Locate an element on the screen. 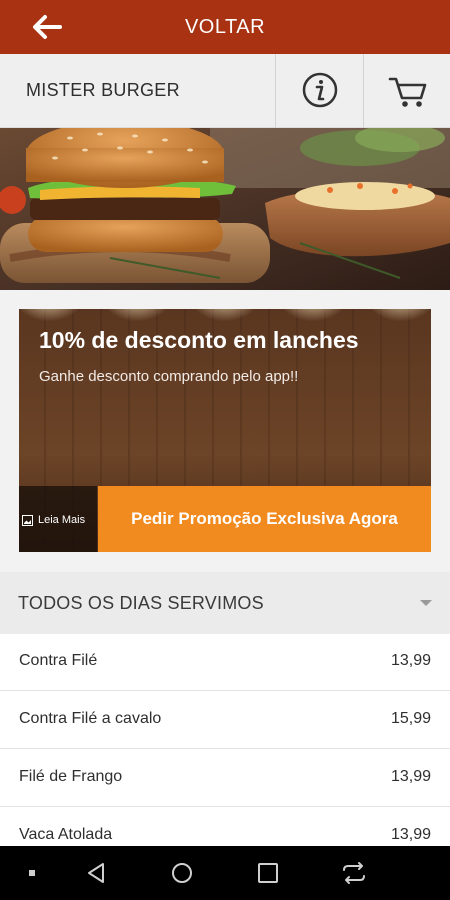 The width and height of the screenshot is (450, 900). item-name: Filé de Frango is located at coordinates (71, 776).